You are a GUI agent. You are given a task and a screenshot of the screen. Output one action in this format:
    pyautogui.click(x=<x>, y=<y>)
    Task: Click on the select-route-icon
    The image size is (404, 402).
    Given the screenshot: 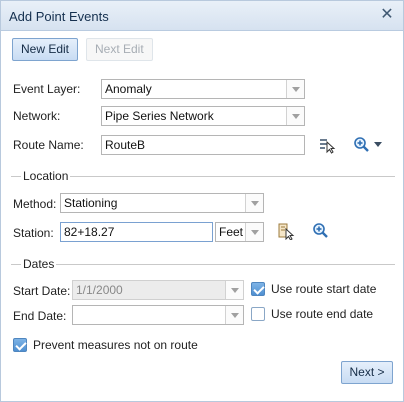 What is the action you would take?
    pyautogui.click(x=327, y=145)
    